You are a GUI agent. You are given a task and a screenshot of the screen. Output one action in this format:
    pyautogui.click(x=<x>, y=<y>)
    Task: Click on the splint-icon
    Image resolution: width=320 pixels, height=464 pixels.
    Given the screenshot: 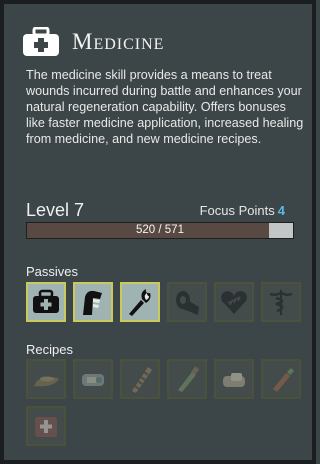 What is the action you would take?
    pyautogui.click(x=142, y=380)
    